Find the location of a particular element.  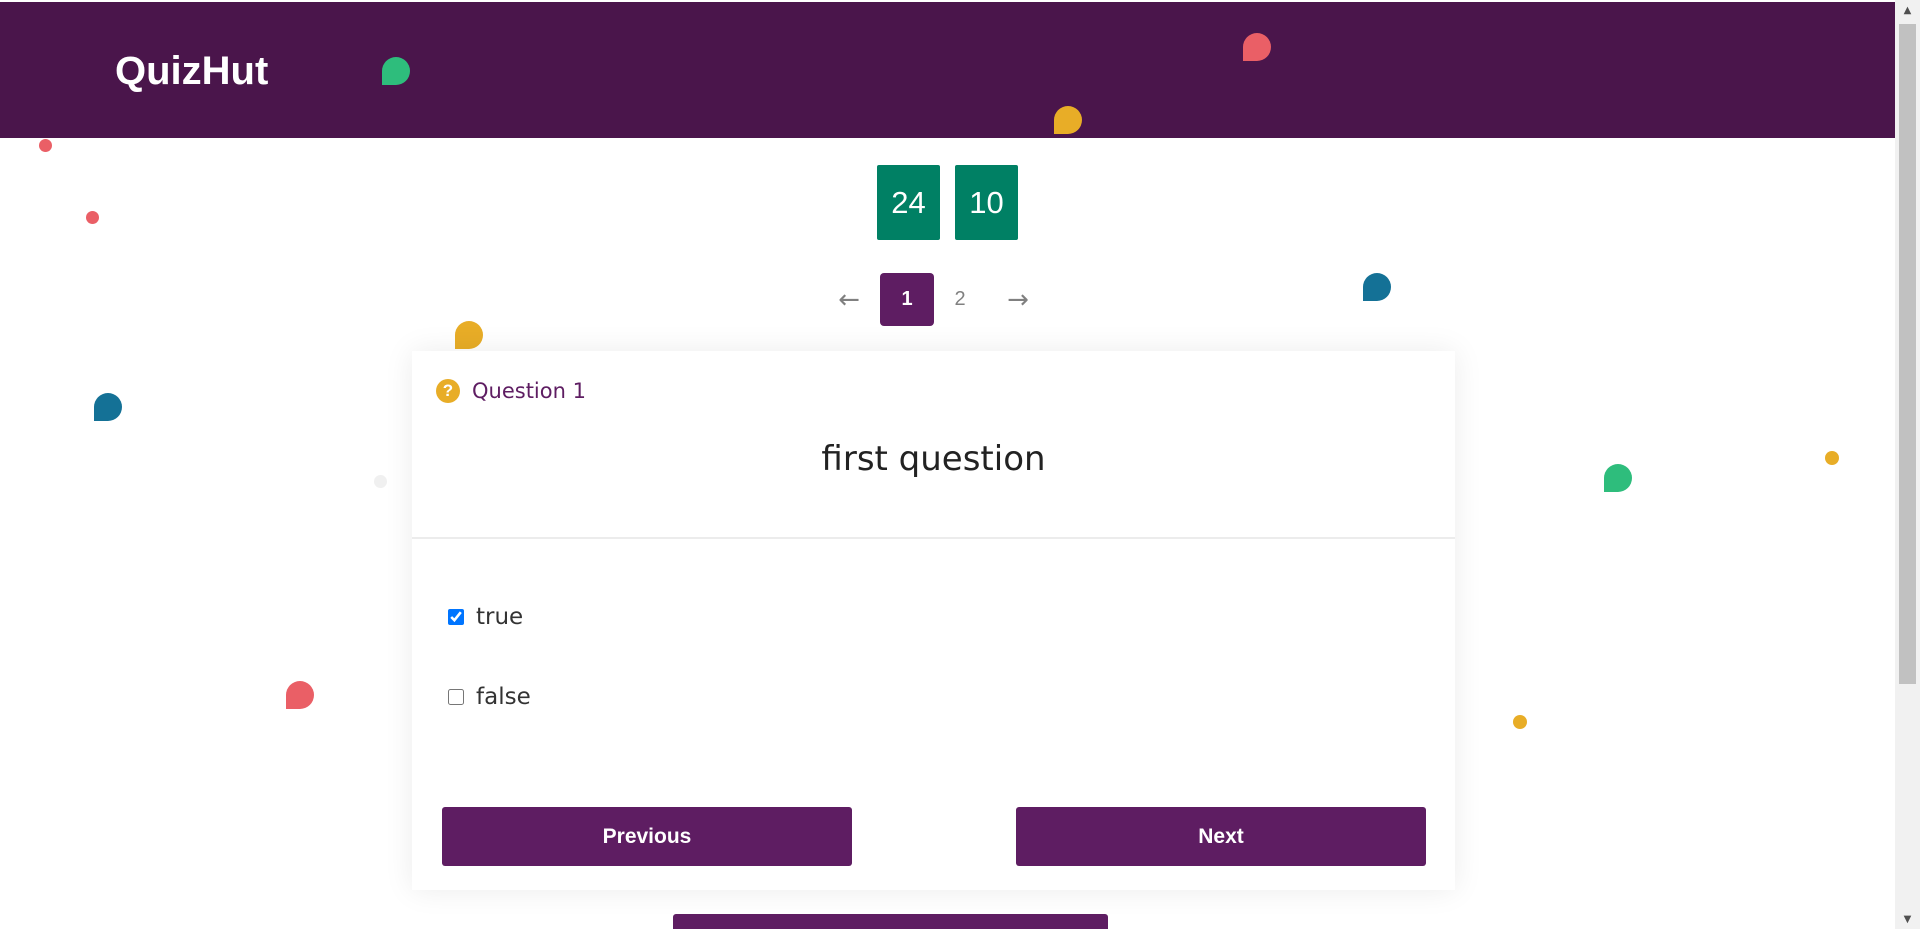

answer-option-false: false is located at coordinates (489, 697).